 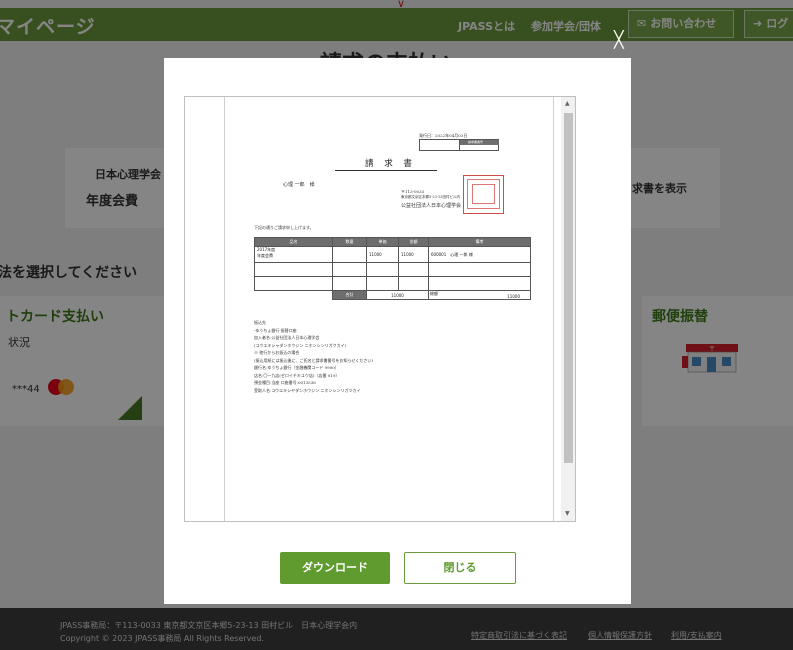 What do you see at coordinates (567, 513) in the screenshot?
I see `scroll-down-arrow-icon: ▼` at bounding box center [567, 513].